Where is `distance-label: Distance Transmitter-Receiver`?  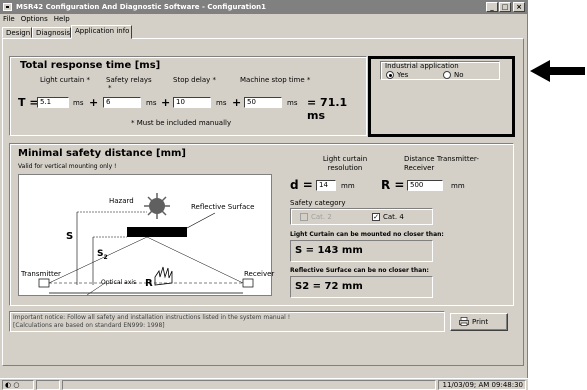
distance-label: Distance Transmitter-Receiver is located at coordinates (441, 163).